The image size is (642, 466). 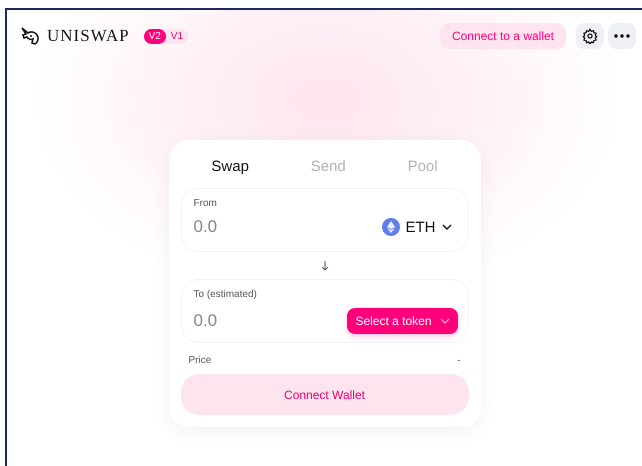 I want to click on down-arrow-icon, so click(x=324, y=266).